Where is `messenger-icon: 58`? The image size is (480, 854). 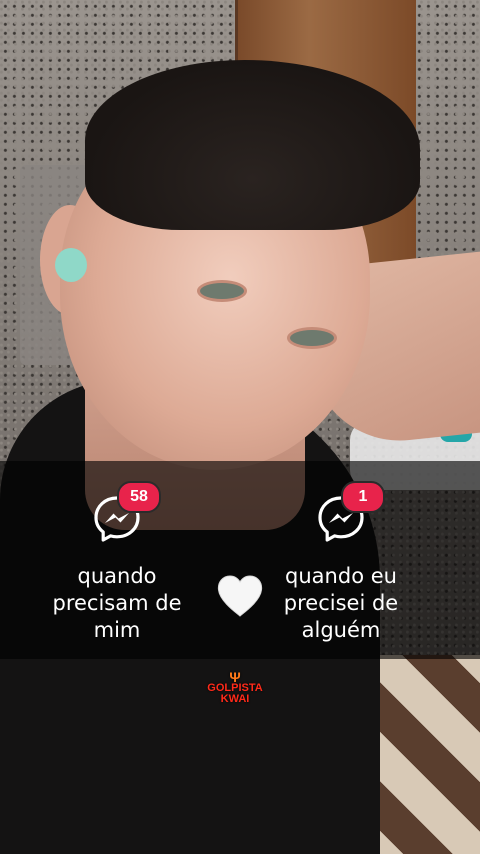
messenger-icon: 58 is located at coordinates (127, 512).